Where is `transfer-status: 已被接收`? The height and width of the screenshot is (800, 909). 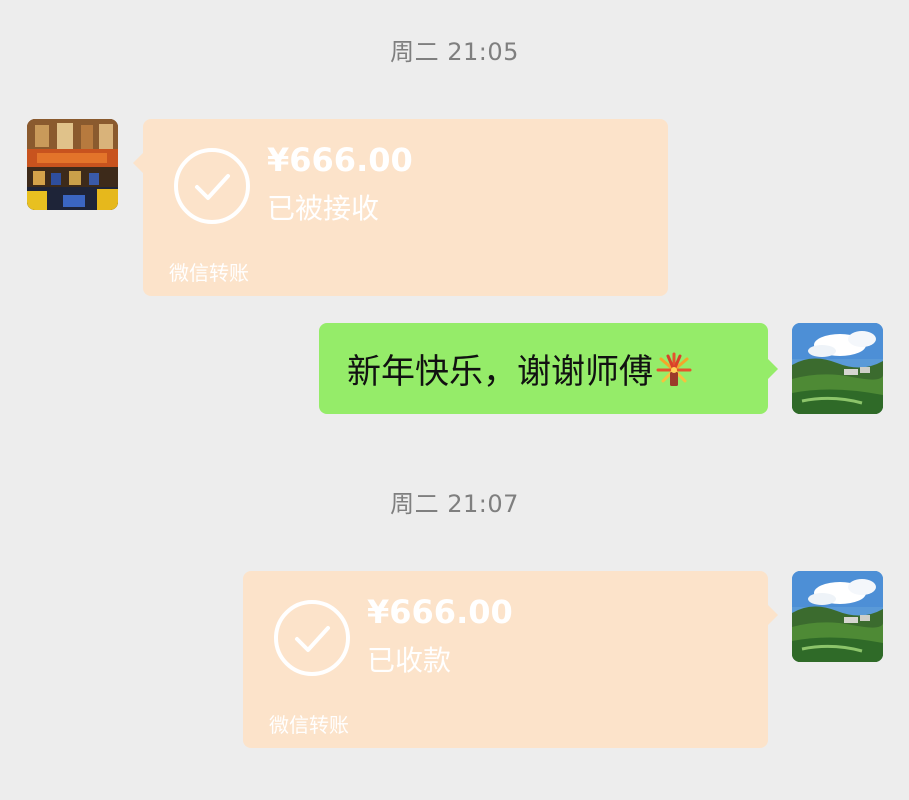
transfer-status: 已被接收 is located at coordinates (323, 208).